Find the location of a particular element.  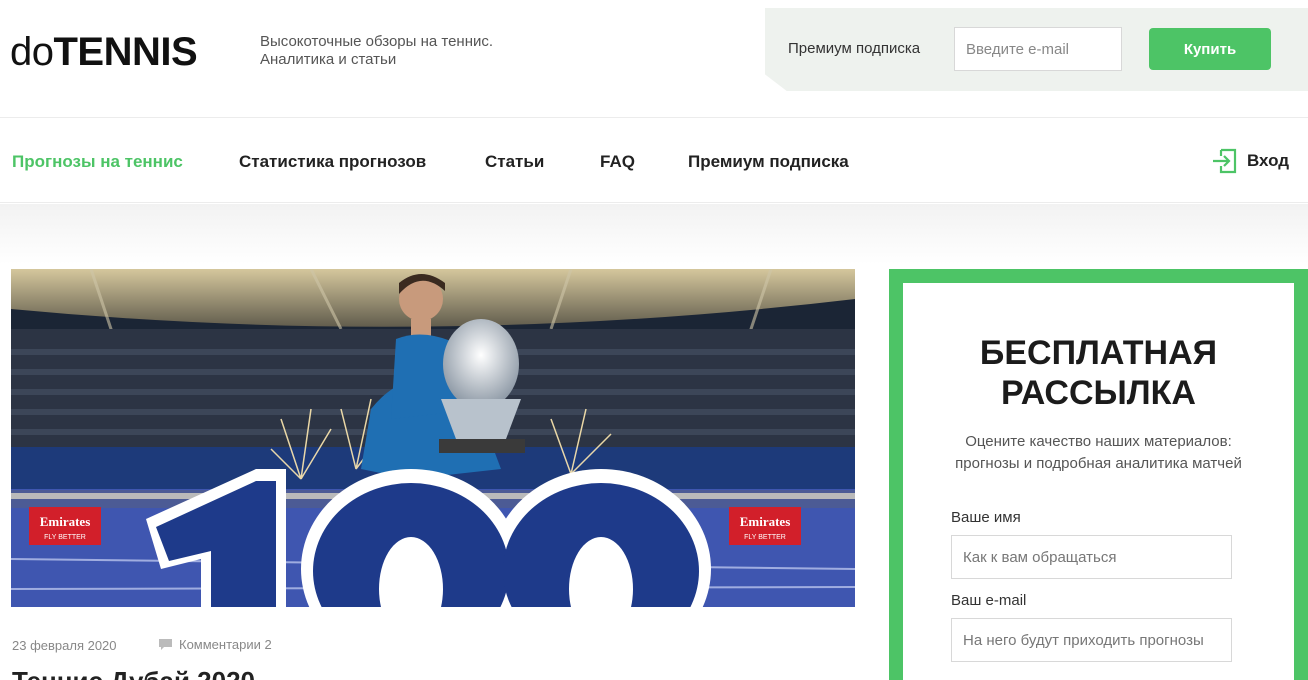

nav-item-articles: Статьи is located at coordinates (514, 162).